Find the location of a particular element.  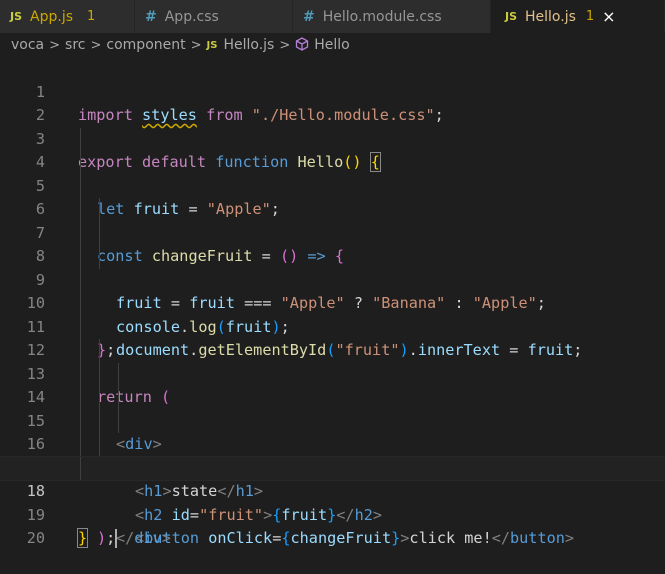

code-line: 19 } is located at coordinates (332, 514).